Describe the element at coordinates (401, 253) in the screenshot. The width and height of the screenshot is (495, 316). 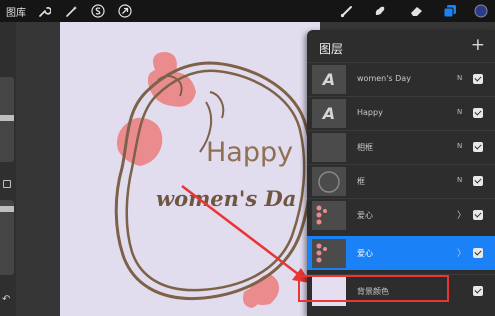
I see `layer-row-hearts-2: 爱心 〉` at that location.